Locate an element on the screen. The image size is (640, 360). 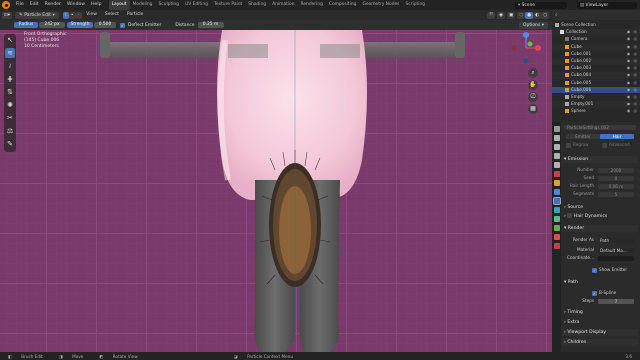
view-layer-tab-icon is located at coordinates (556, 156).